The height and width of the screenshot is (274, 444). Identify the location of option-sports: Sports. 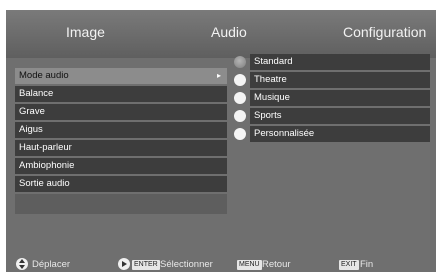
(332, 116).